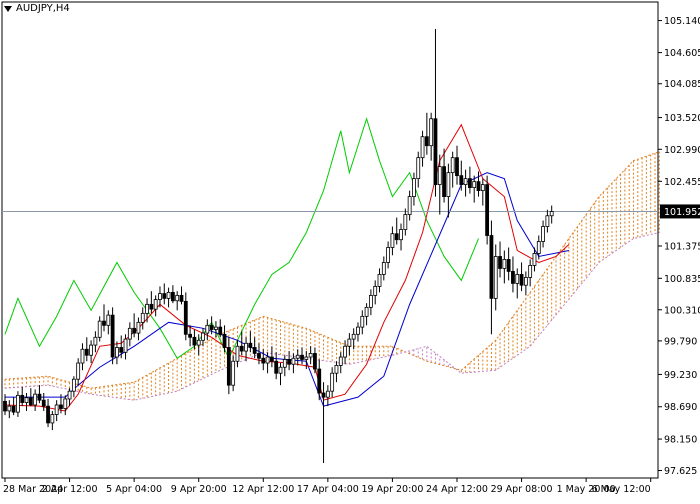 This screenshot has width=700, height=504. What do you see at coordinates (682, 212) in the screenshot?
I see `current-price-label: 101.952` at bounding box center [682, 212].